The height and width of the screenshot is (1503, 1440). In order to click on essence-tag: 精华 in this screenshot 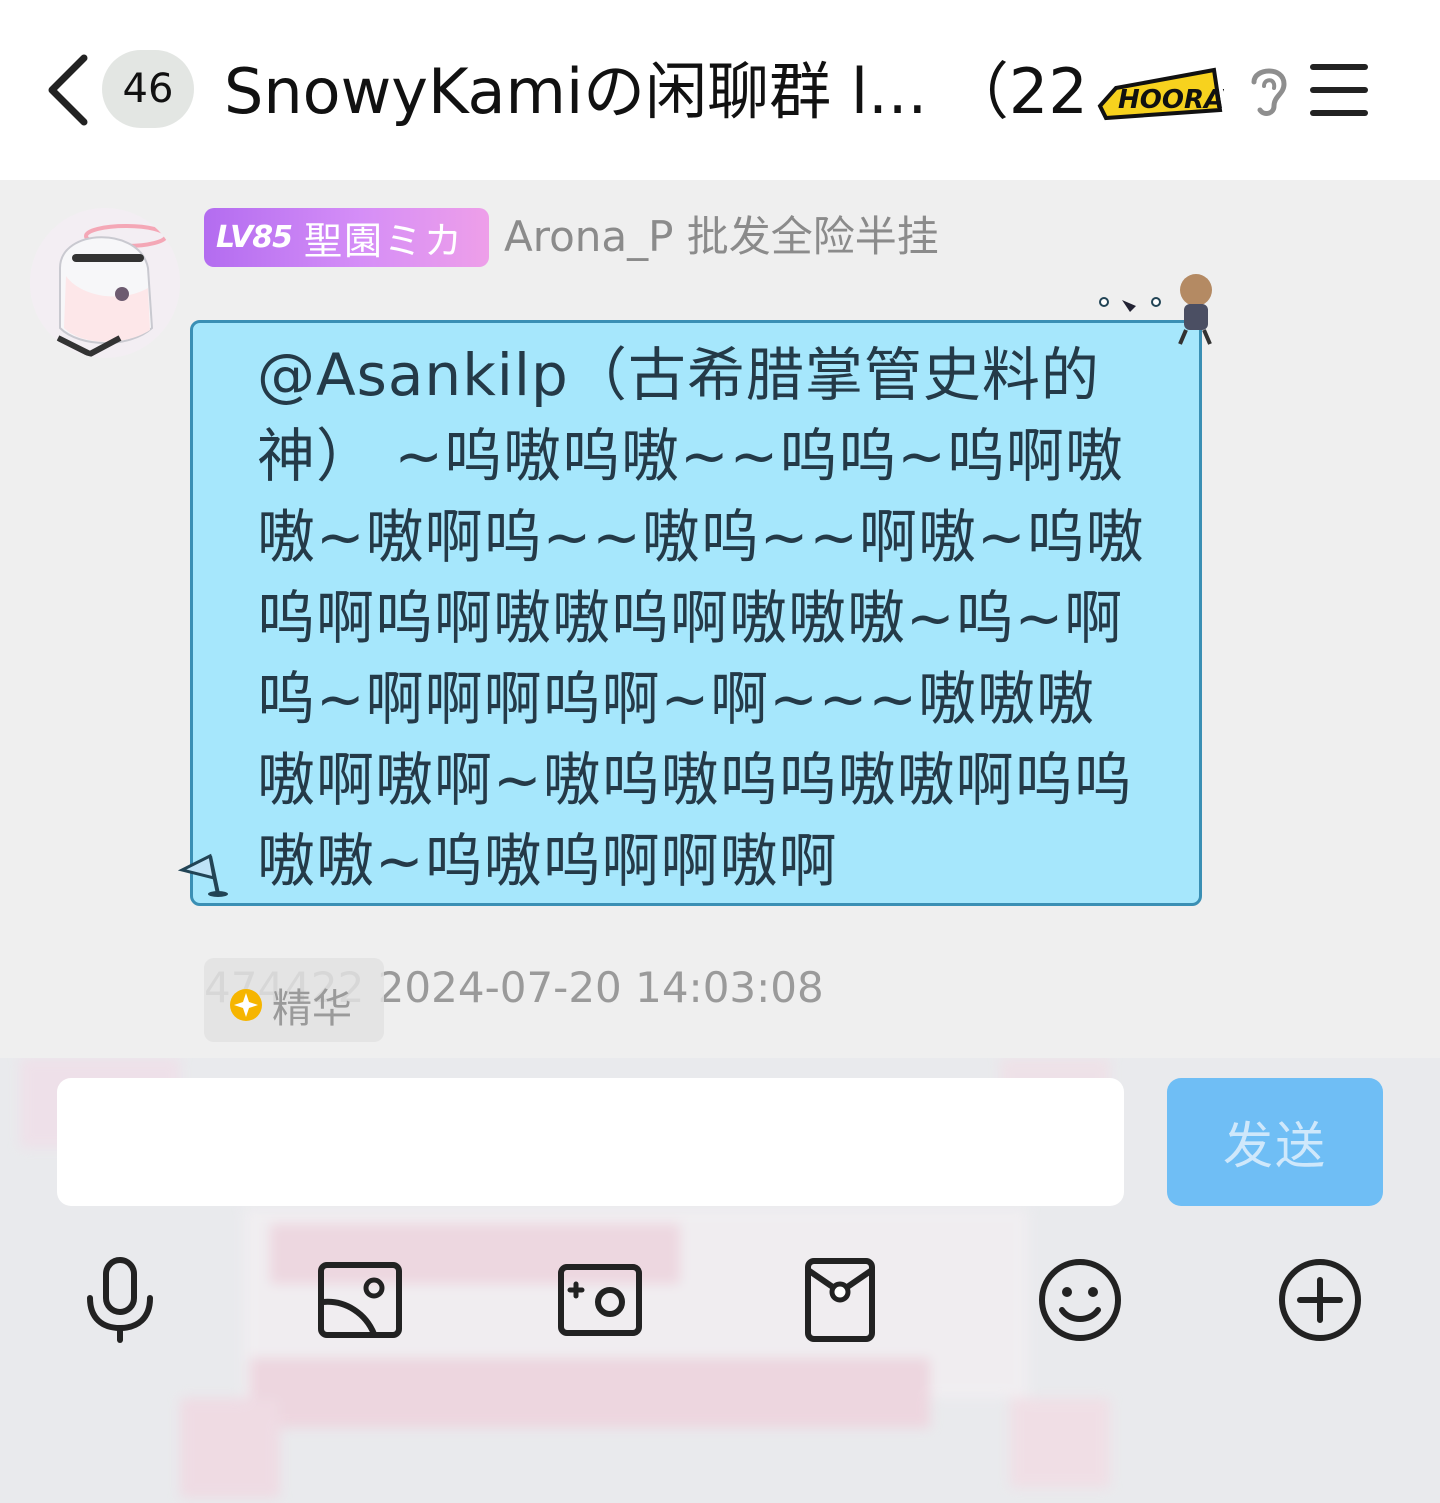, I will do `click(294, 1000)`.